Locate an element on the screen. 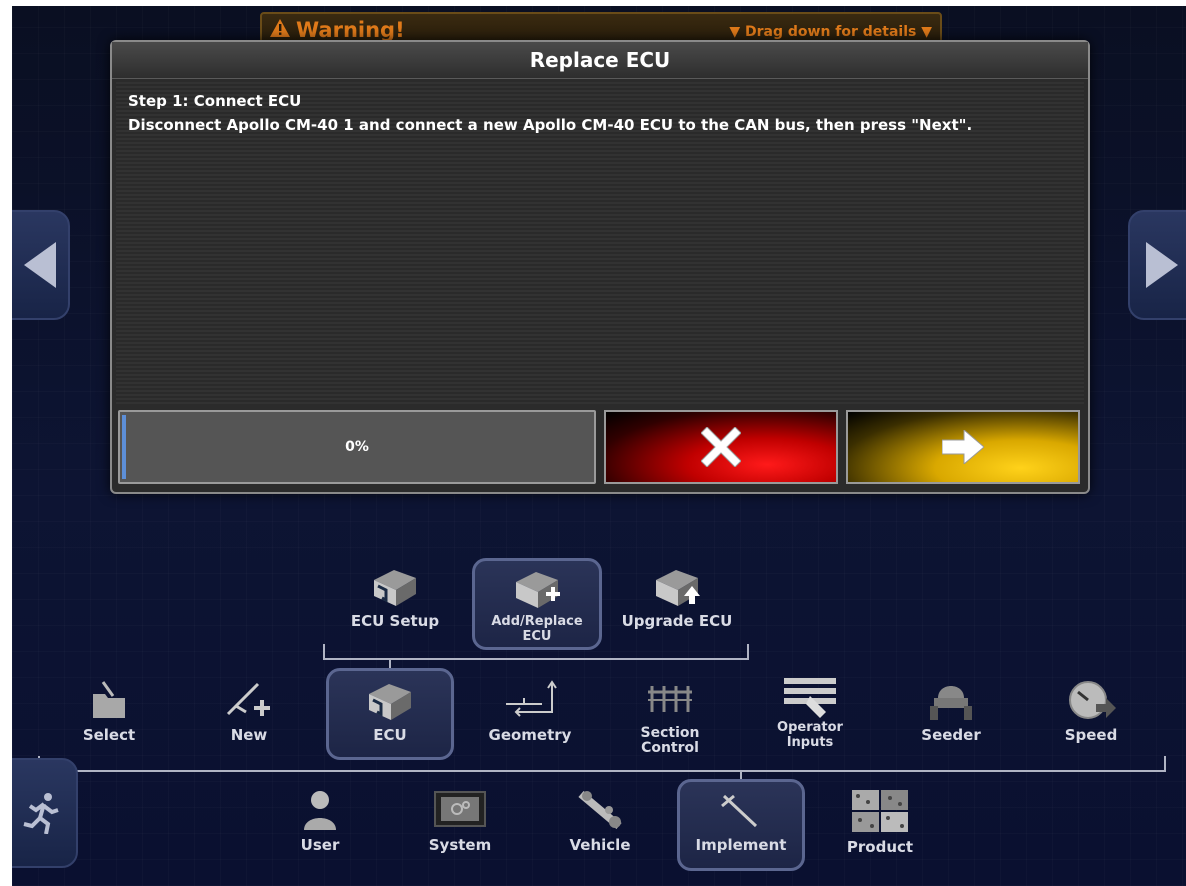  cancel-button is located at coordinates (721, 447).